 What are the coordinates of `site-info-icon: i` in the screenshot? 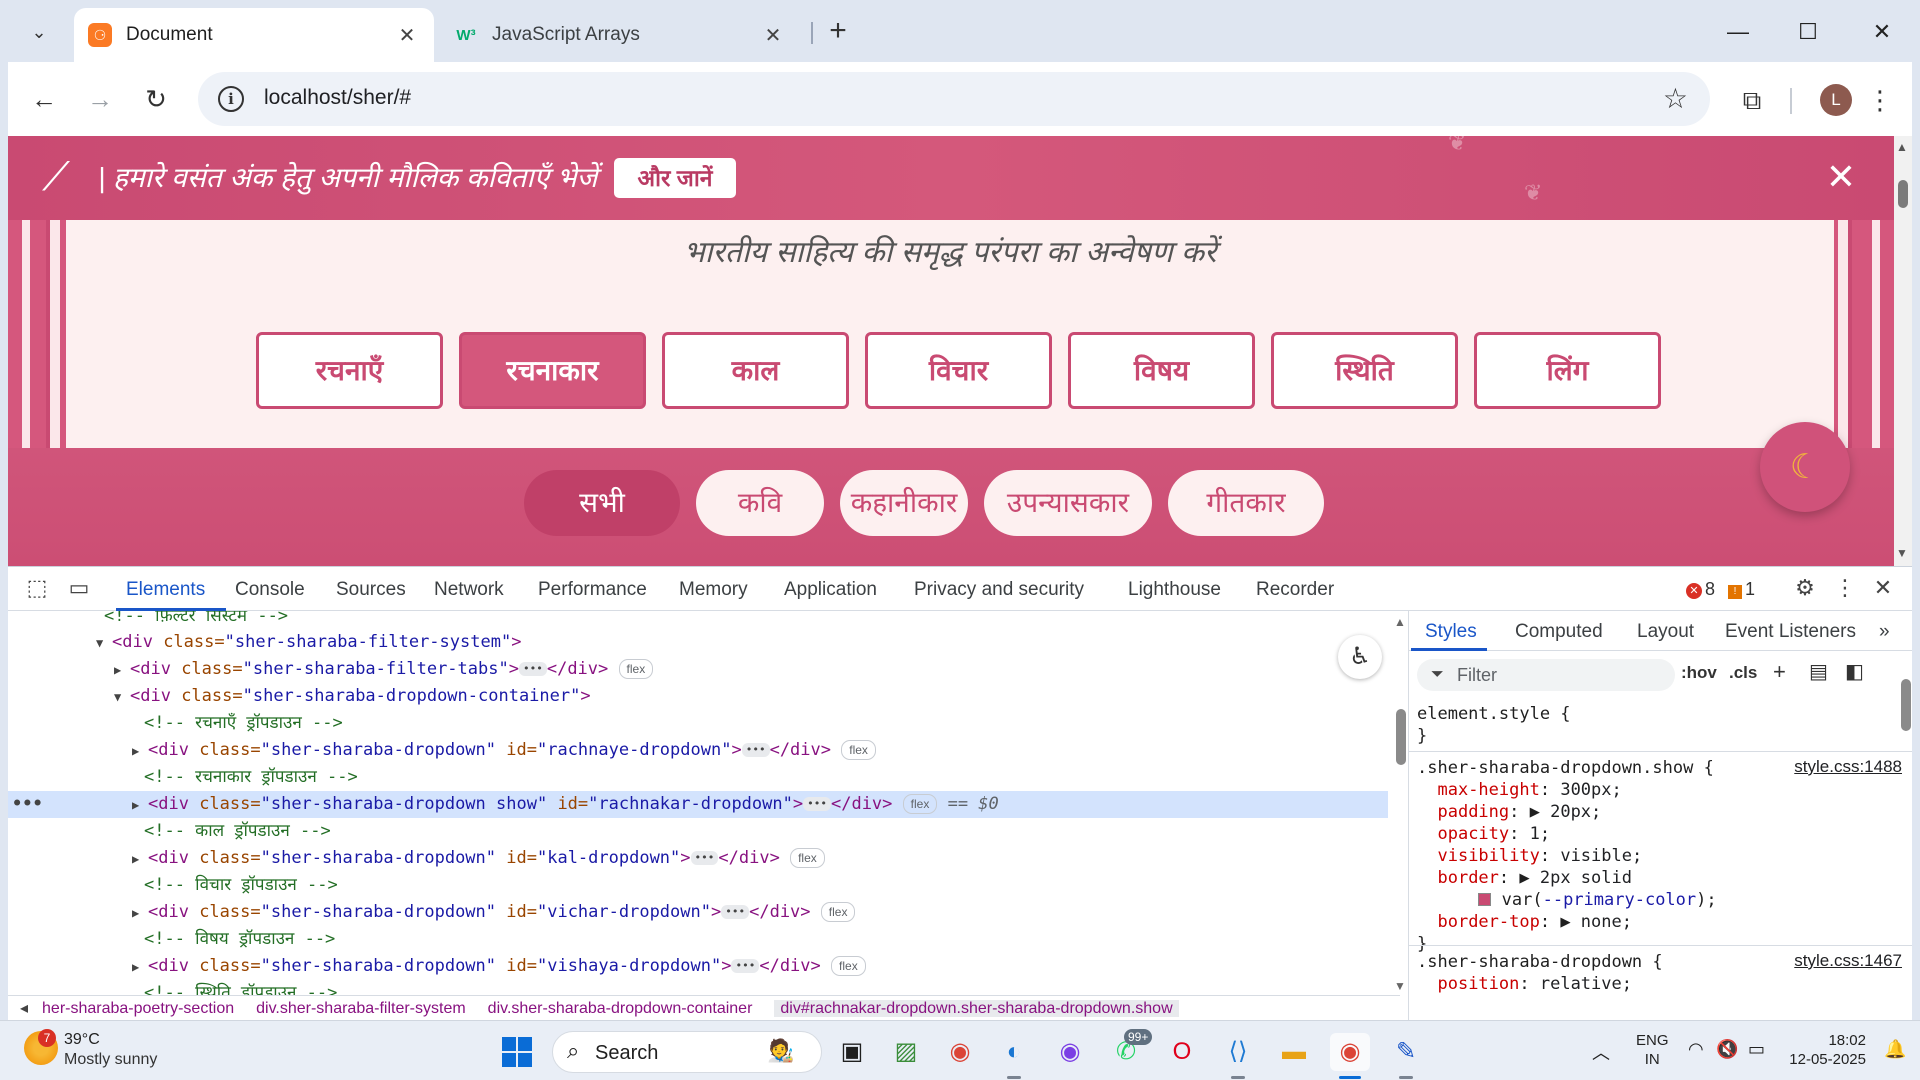 It's located at (231, 99).